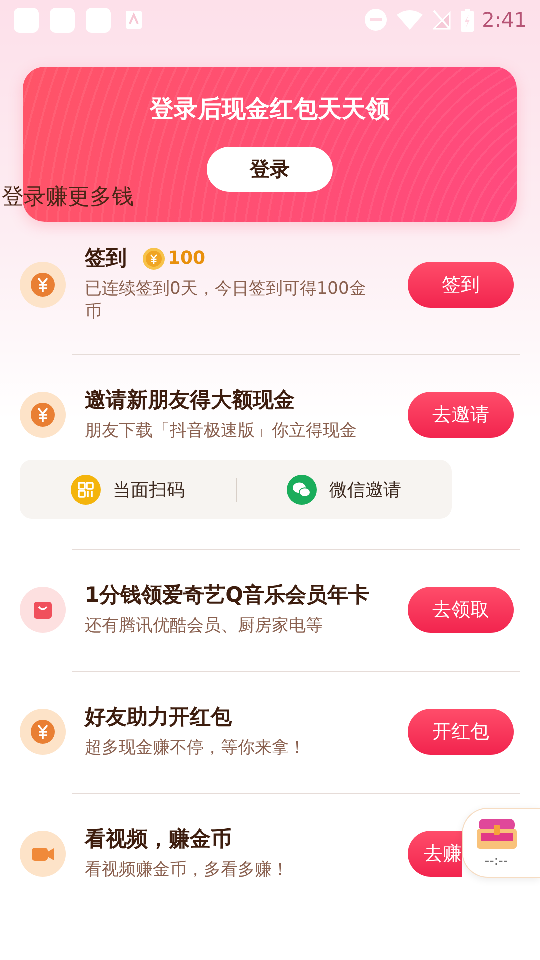 This screenshot has width=540, height=960. What do you see at coordinates (270, 109) in the screenshot?
I see `banner-title: 登录后现金红包天天领` at bounding box center [270, 109].